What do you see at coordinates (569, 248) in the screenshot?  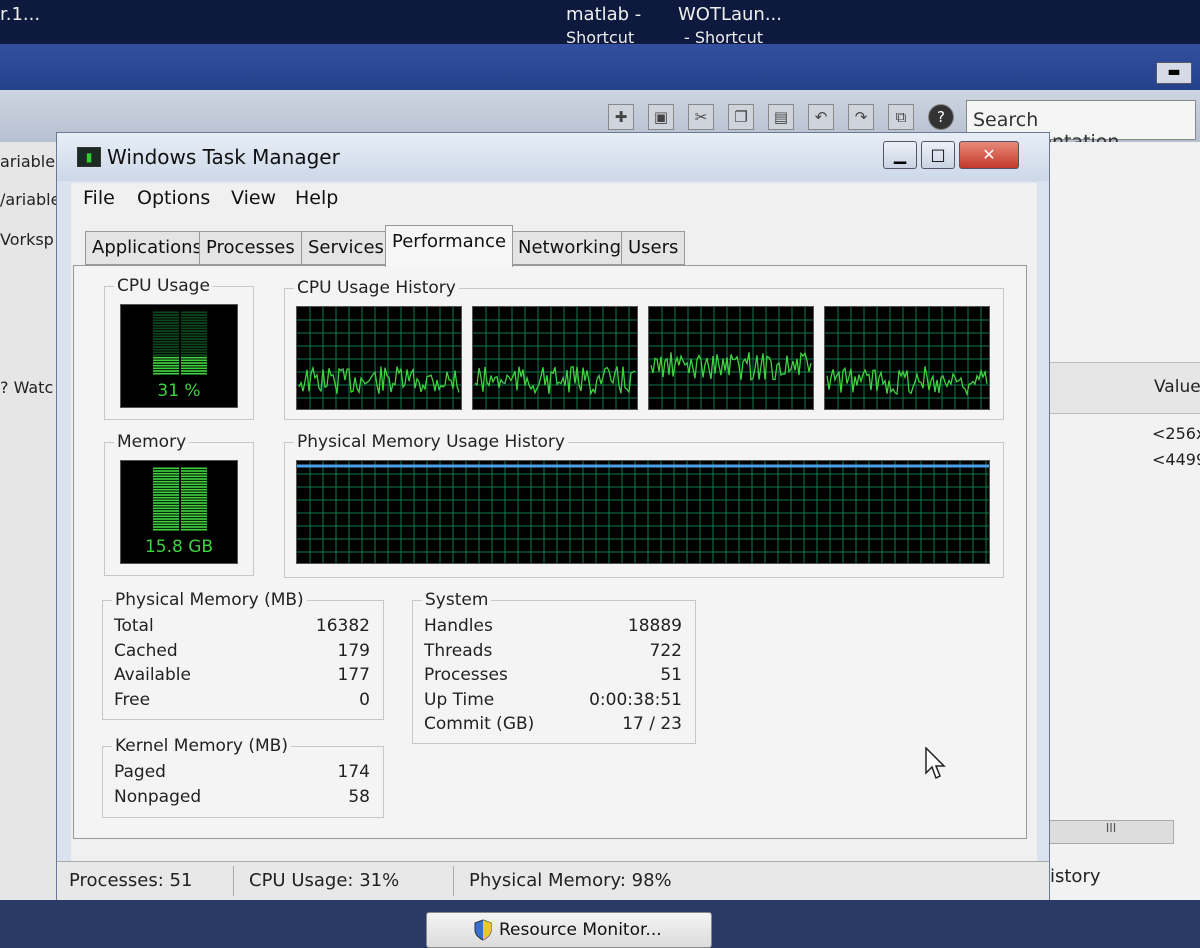 I see `tab-networking: Networking` at bounding box center [569, 248].